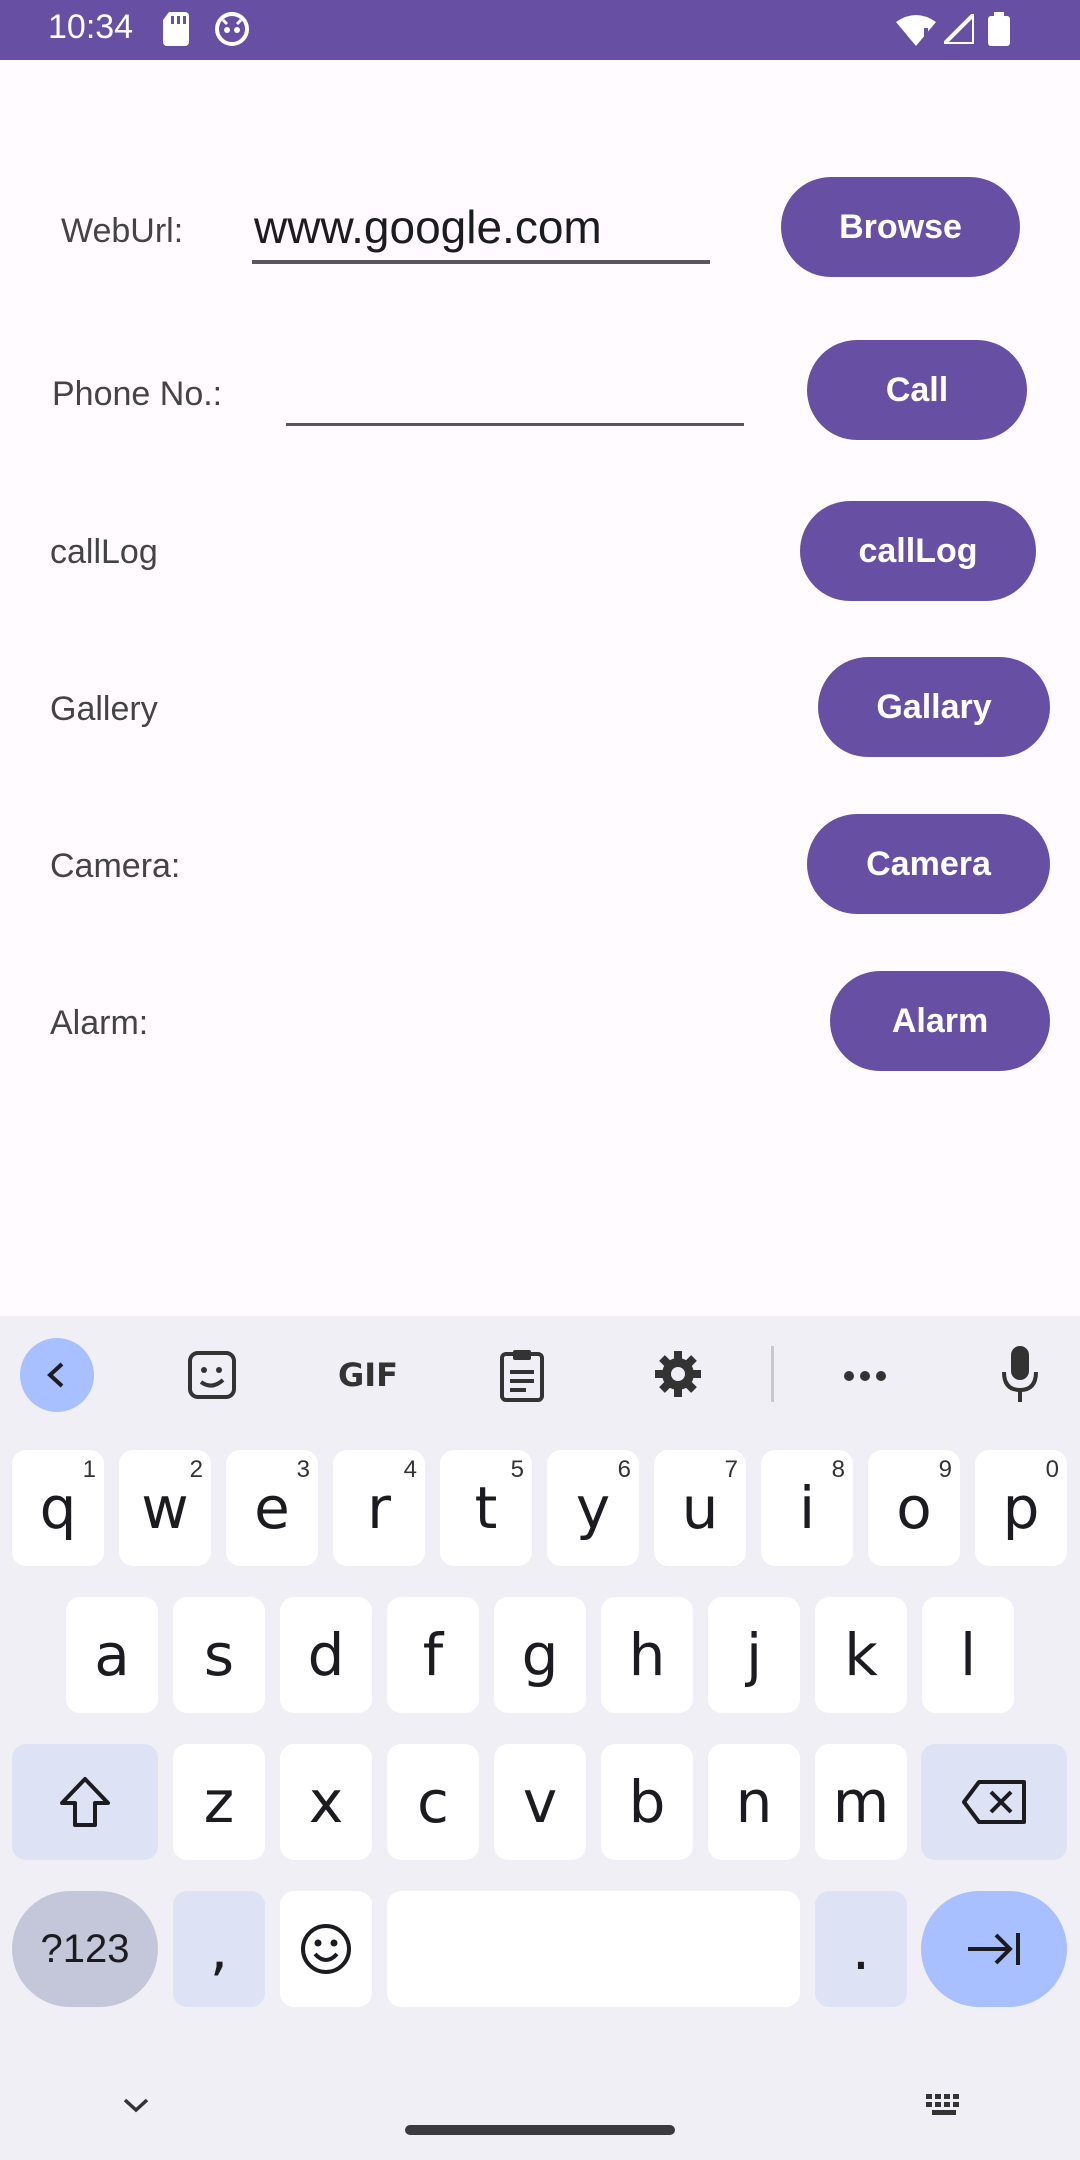  What do you see at coordinates (326, 1655) in the screenshot?
I see `key-d: d` at bounding box center [326, 1655].